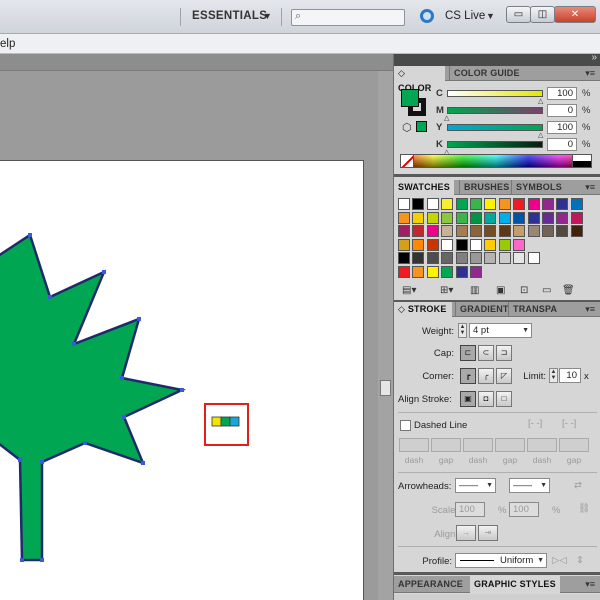 The width and height of the screenshot is (600, 600). Describe the element at coordinates (568, 290) in the screenshot. I see `delete-swatch-icon: 🗑` at that location.